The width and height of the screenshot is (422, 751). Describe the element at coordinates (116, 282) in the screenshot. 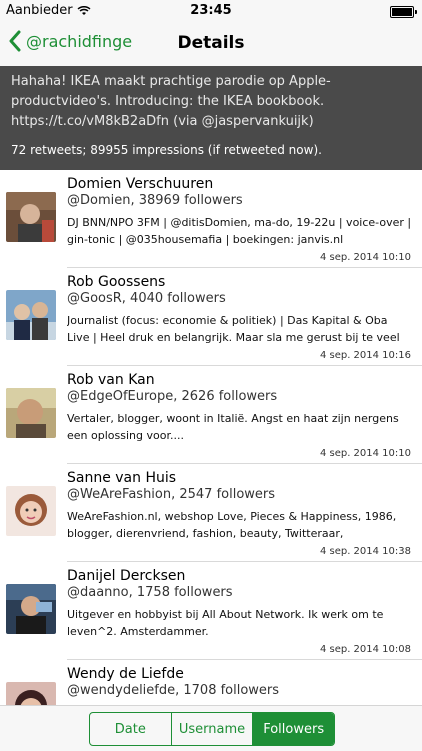

I see `follower-name: Rob Goossens` at that location.